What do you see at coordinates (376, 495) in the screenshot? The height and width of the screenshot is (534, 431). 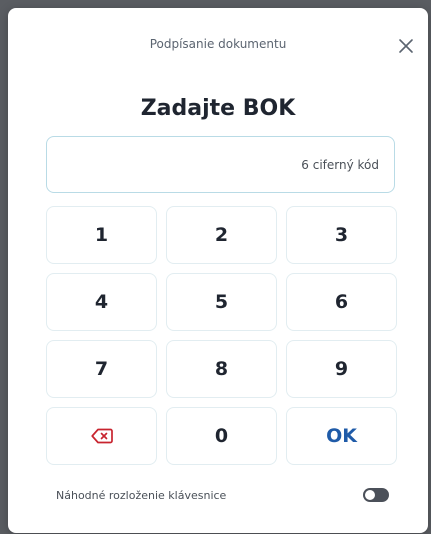 I see `random-layout-toggle` at bounding box center [376, 495].